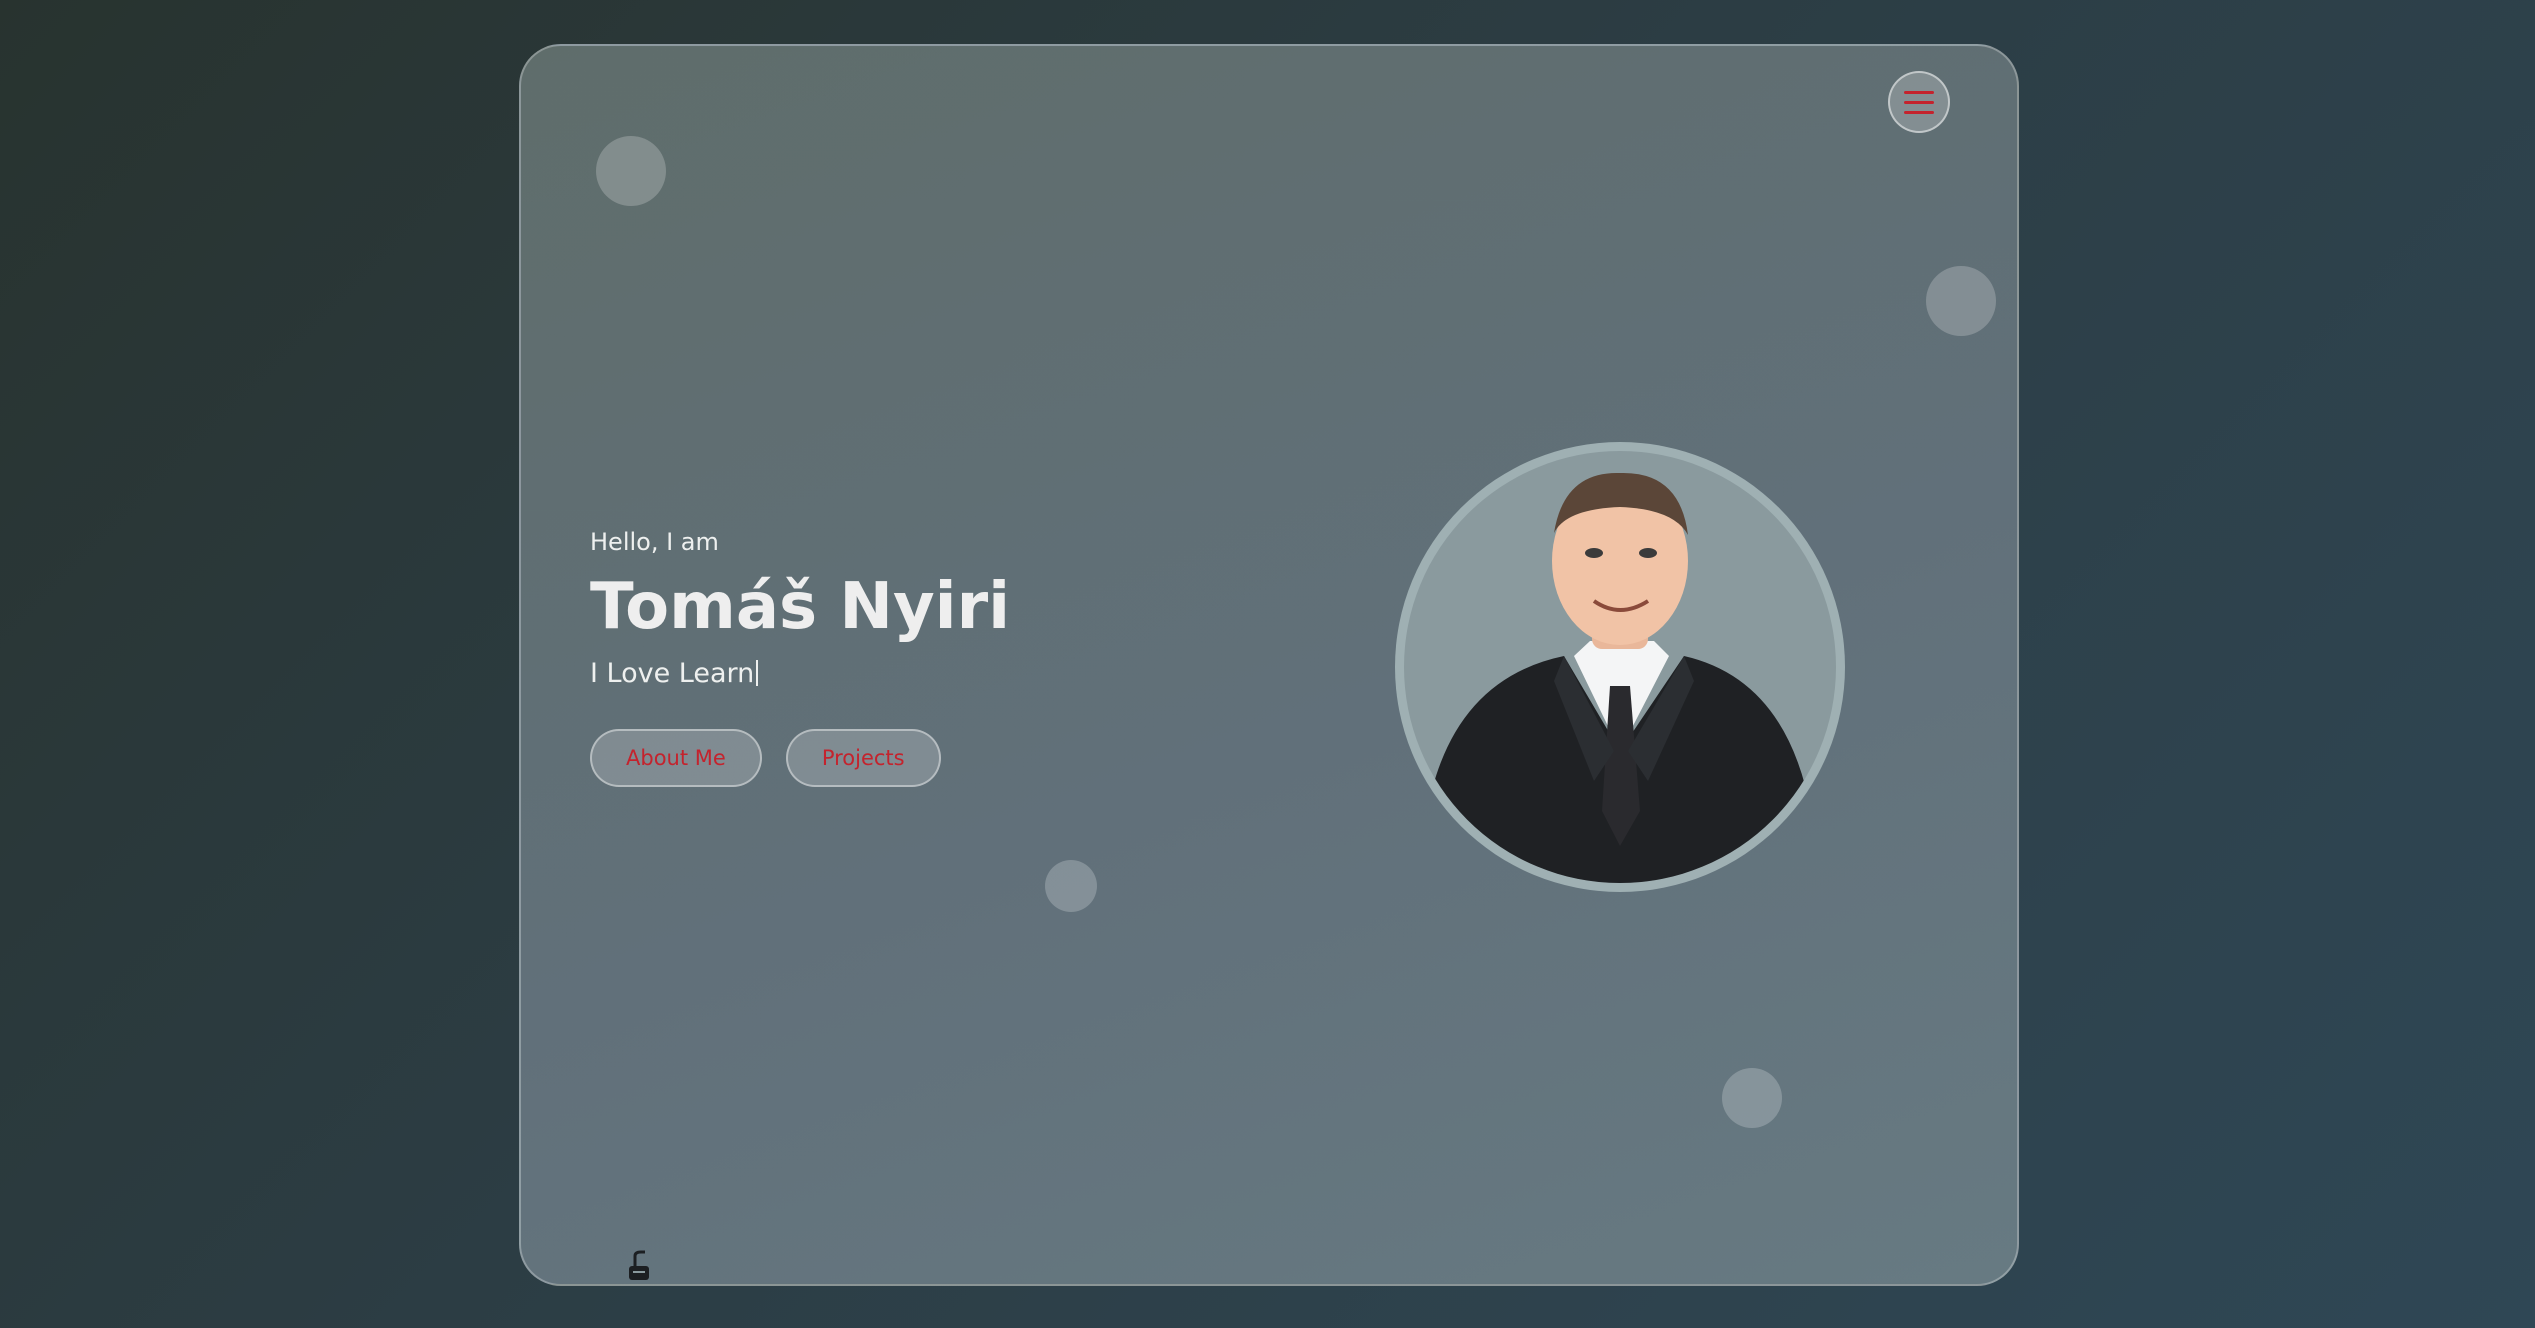 Image resolution: width=2535 pixels, height=1328 pixels. I want to click on hamburger-menu-icon, so click(1919, 92).